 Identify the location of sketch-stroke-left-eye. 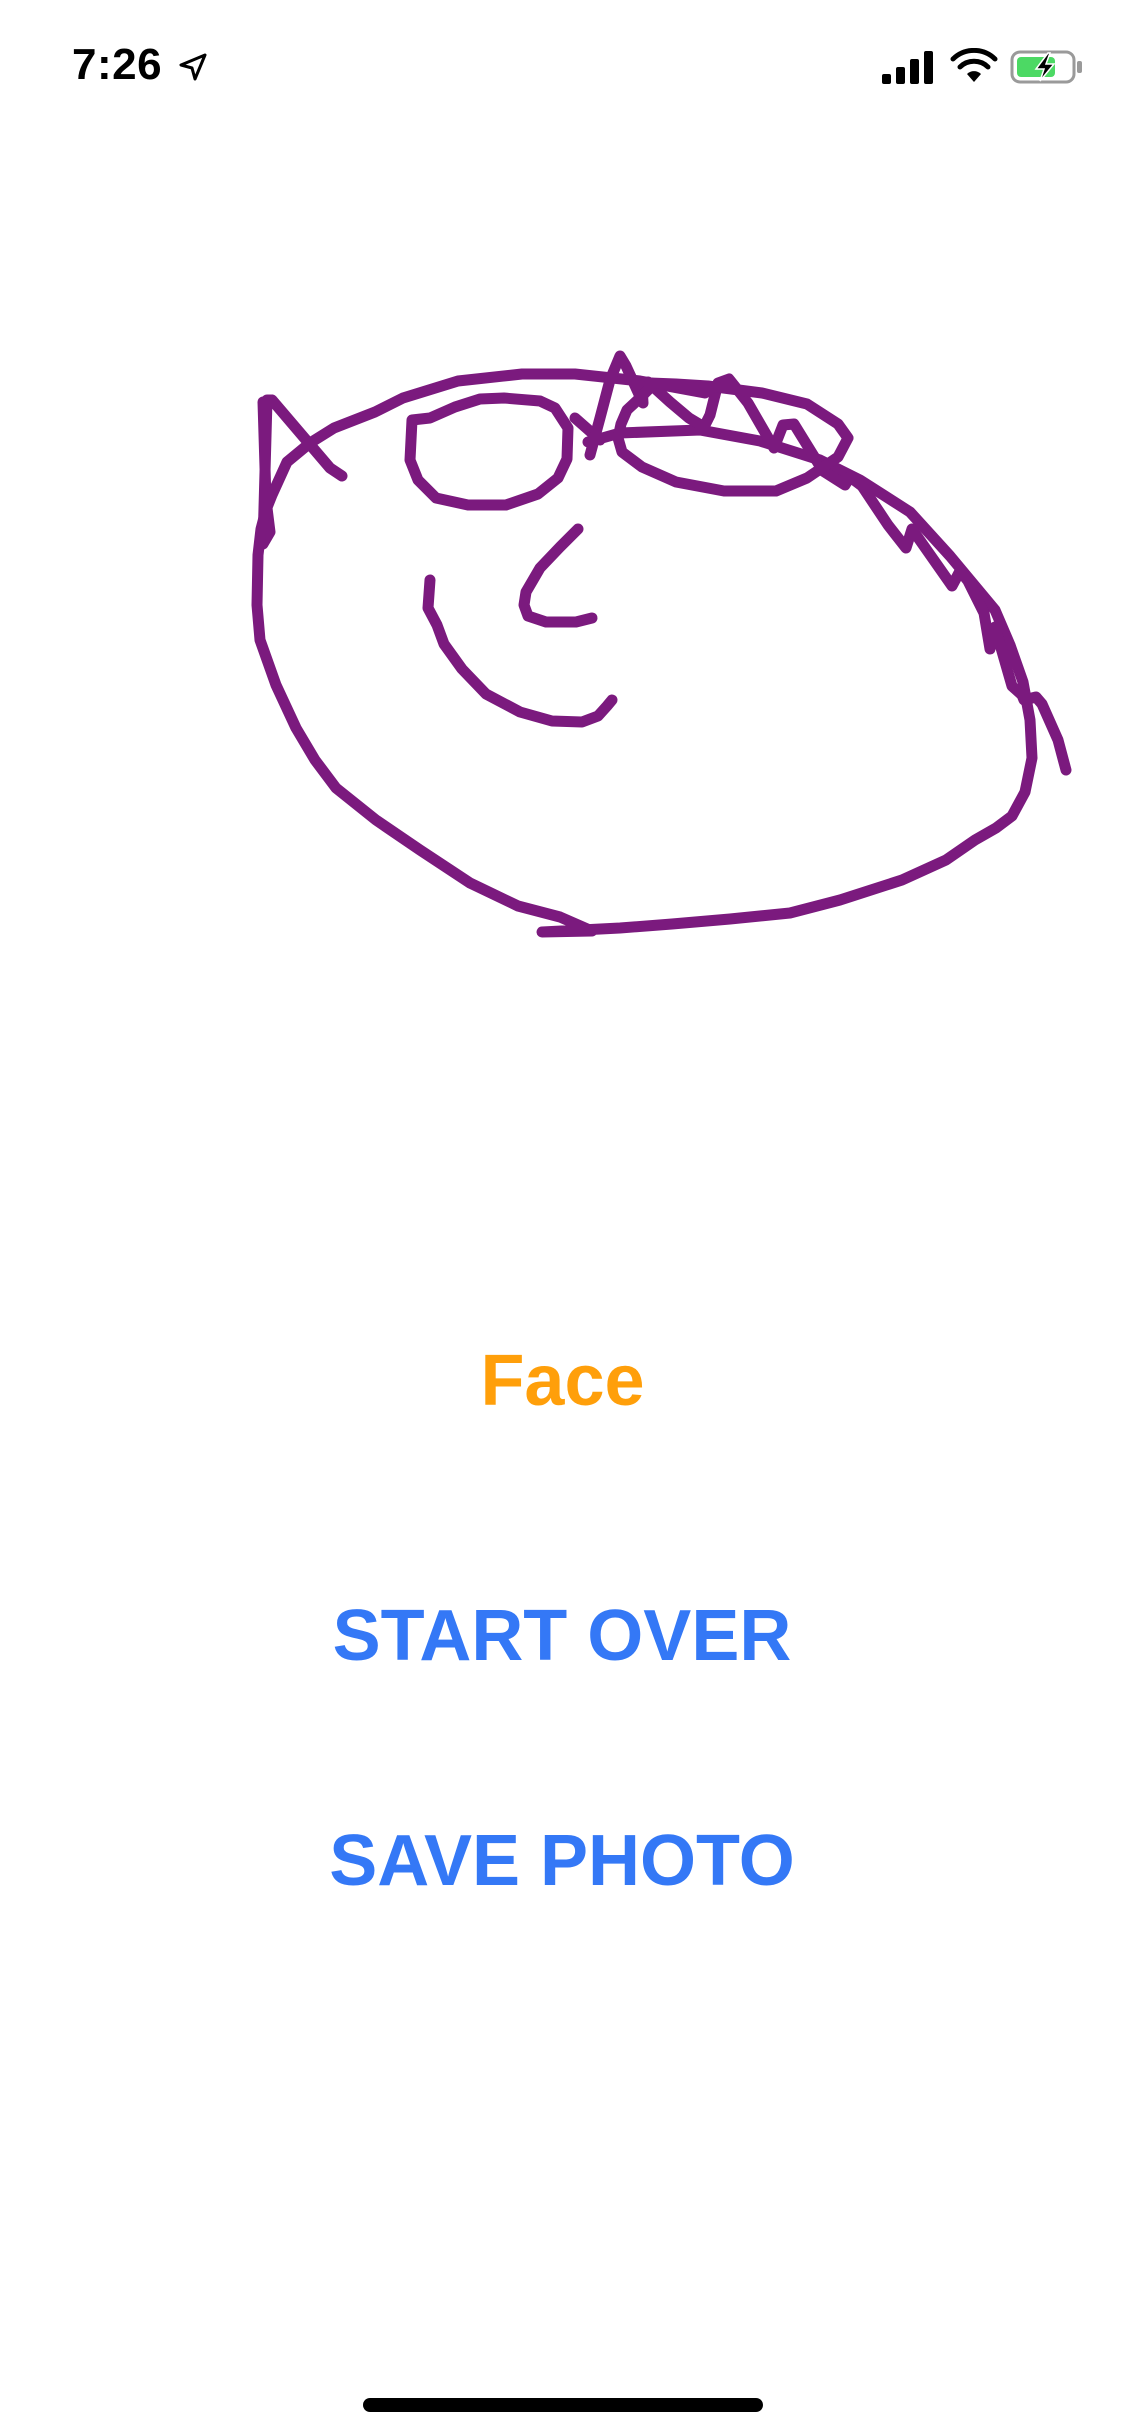
(489, 451).